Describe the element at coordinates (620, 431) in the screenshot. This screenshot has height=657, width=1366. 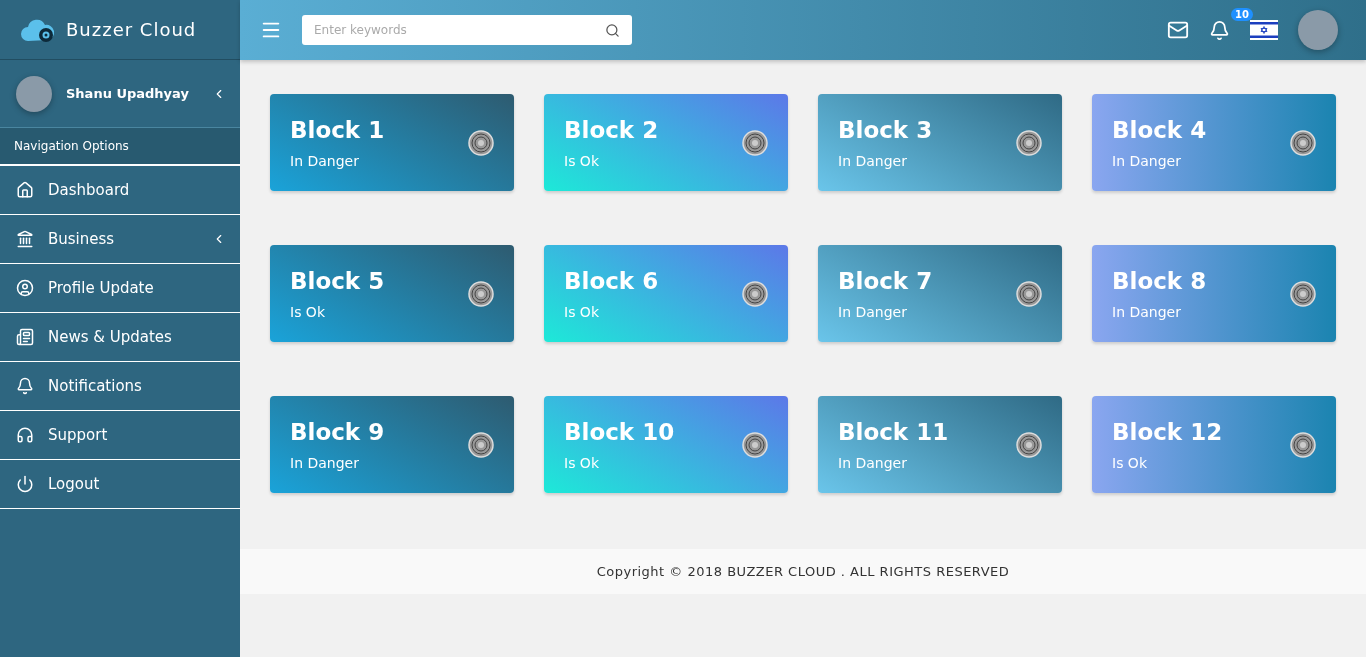
I see `block-title: Block 10` at that location.